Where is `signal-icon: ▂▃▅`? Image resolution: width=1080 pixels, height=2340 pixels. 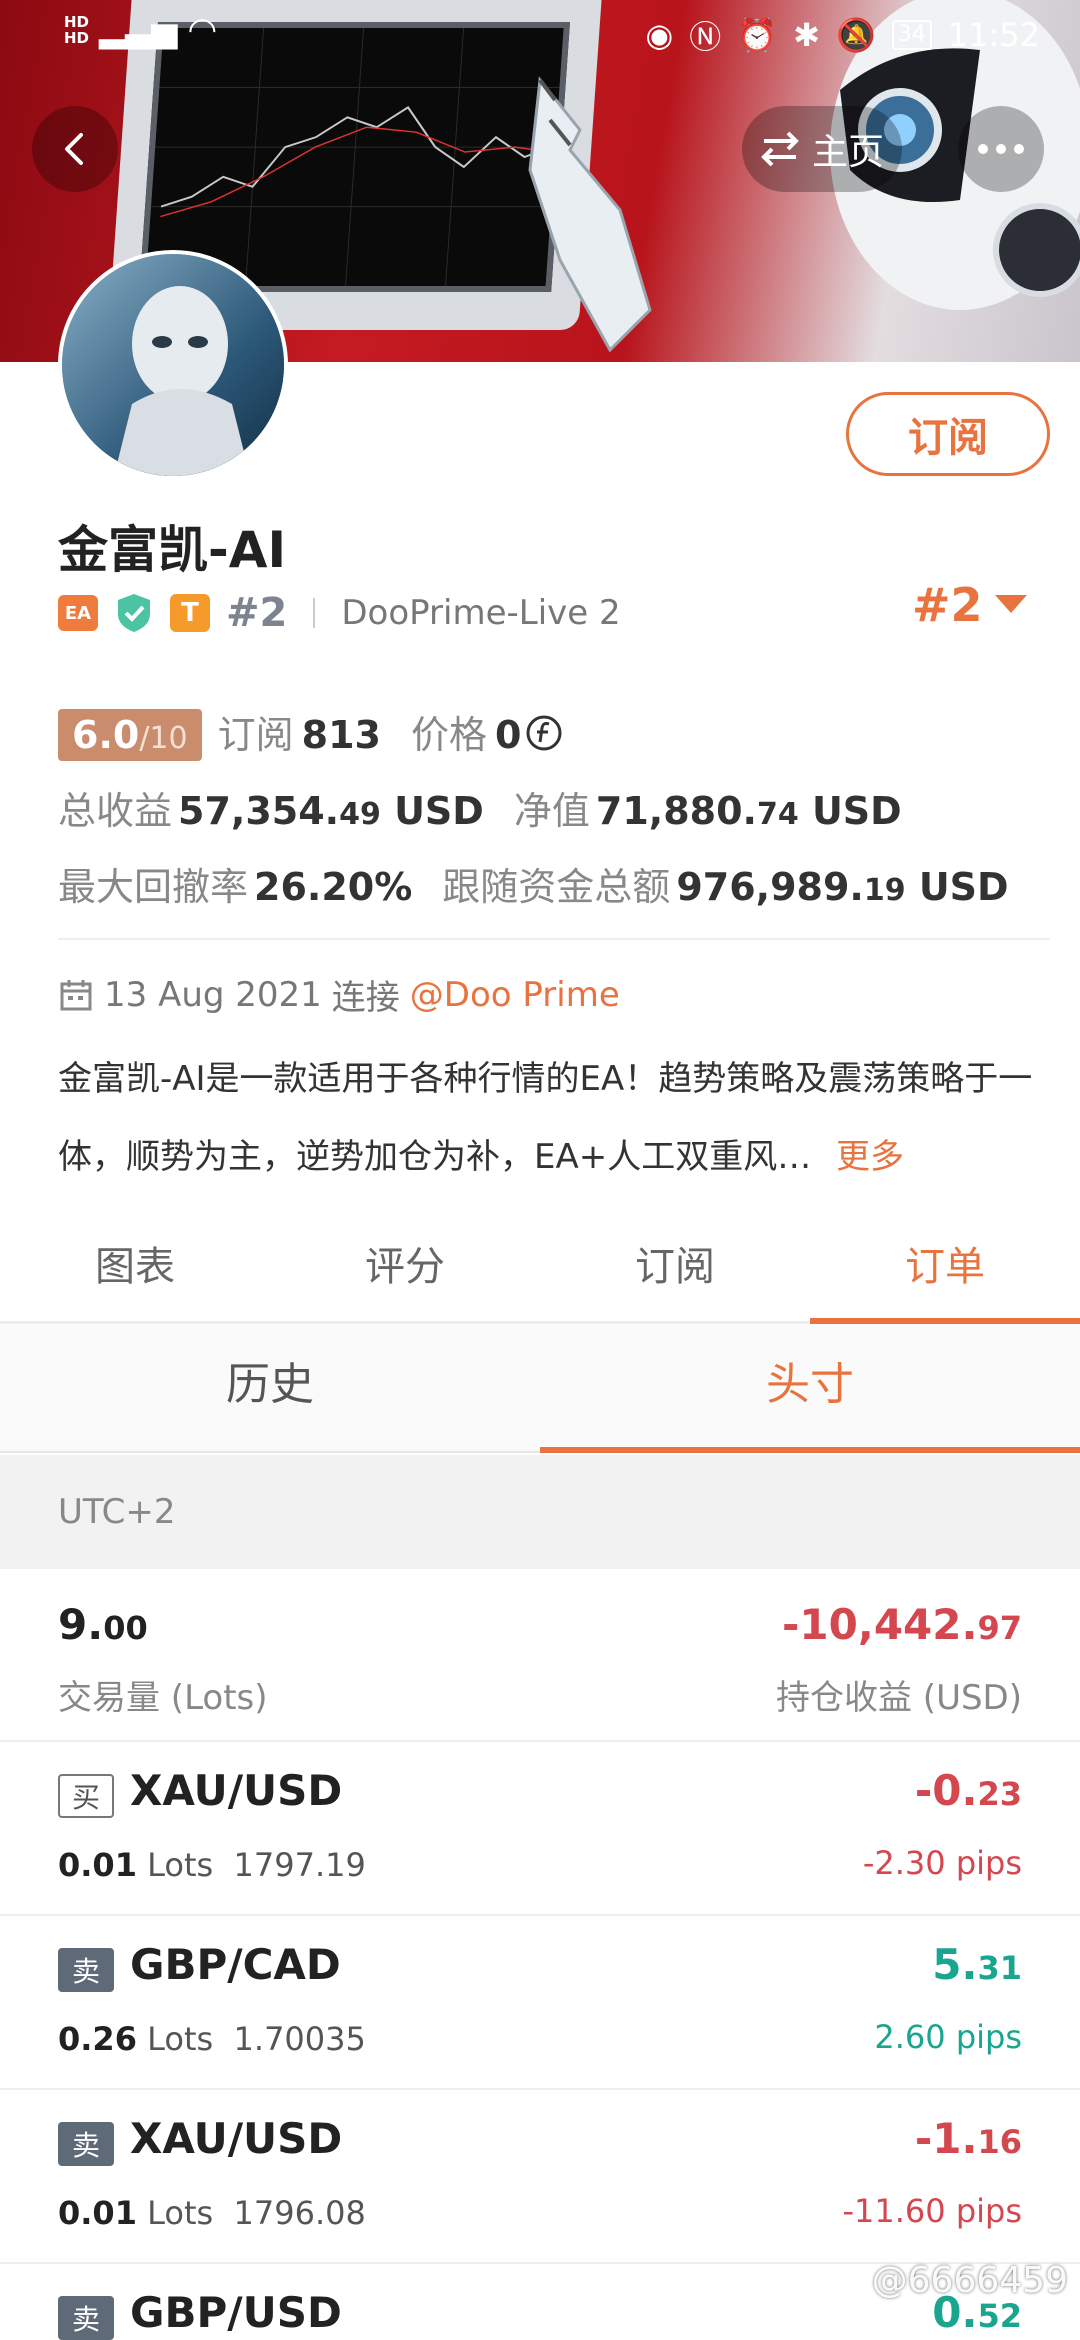 signal-icon: ▂▃▅ is located at coordinates (138, 30).